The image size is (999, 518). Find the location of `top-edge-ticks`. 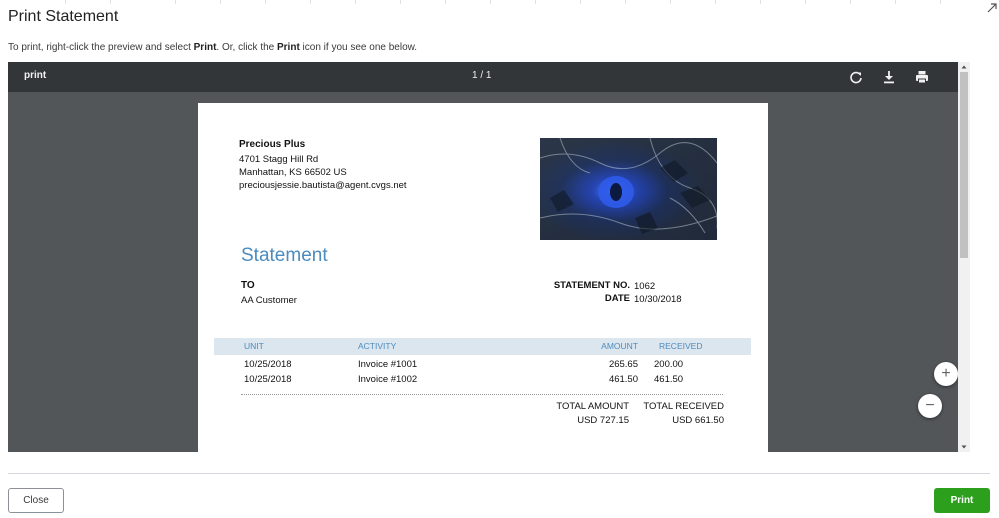

top-edge-ticks is located at coordinates (499, 2).